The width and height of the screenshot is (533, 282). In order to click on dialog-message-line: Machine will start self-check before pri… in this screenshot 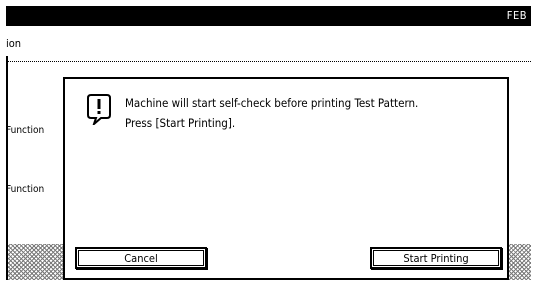, I will do `click(272, 103)`.